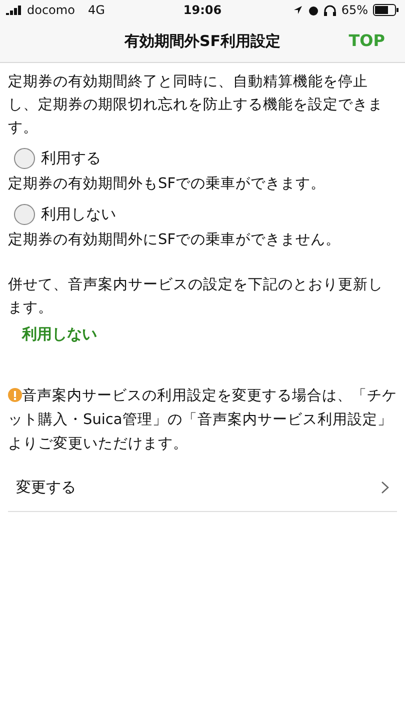 The image size is (405, 720). I want to click on battery-icon, so click(386, 10).